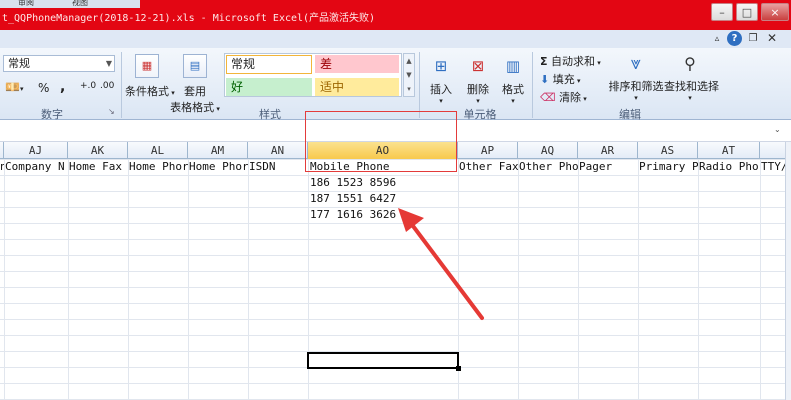 The width and height of the screenshot is (791, 400). Describe the element at coordinates (636, 86) in the screenshot. I see `sort-filter-label: 排序和筛选` at that location.